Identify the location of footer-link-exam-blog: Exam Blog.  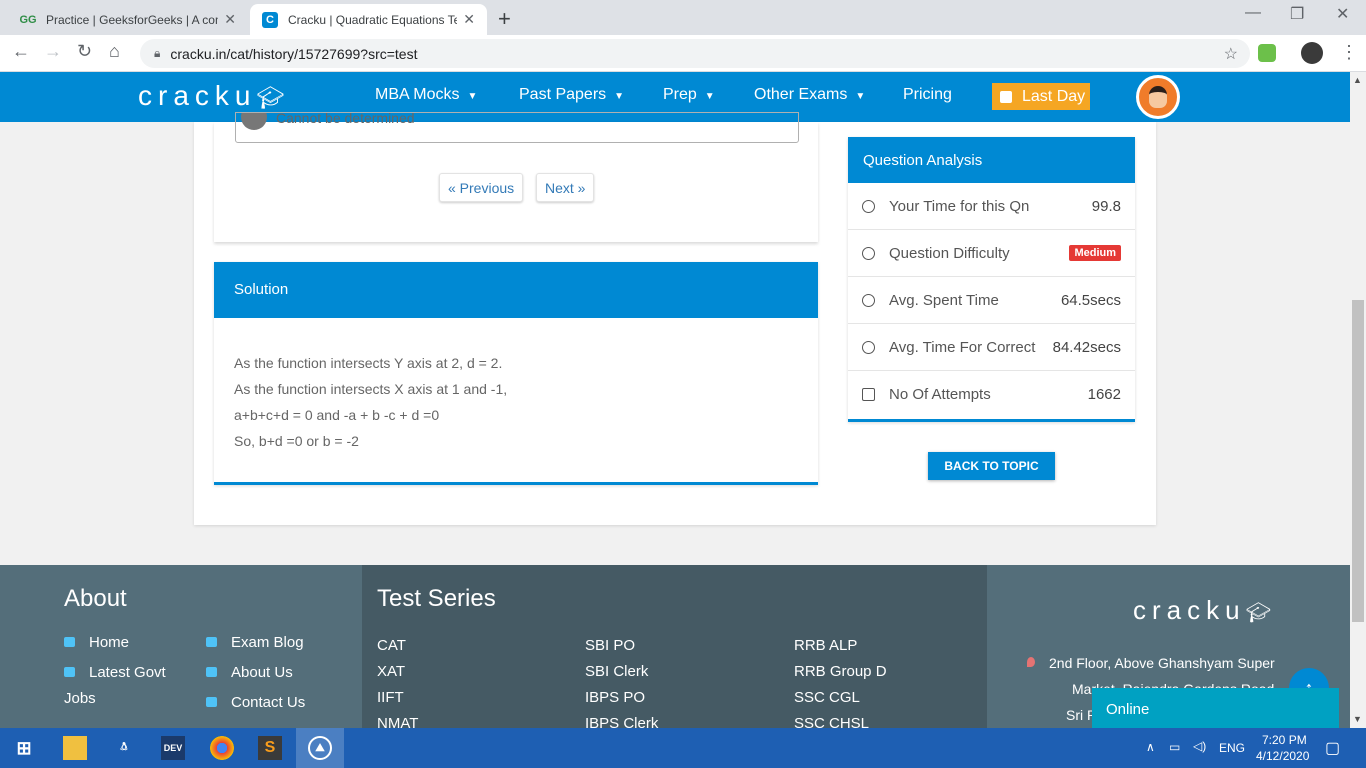
(255, 642).